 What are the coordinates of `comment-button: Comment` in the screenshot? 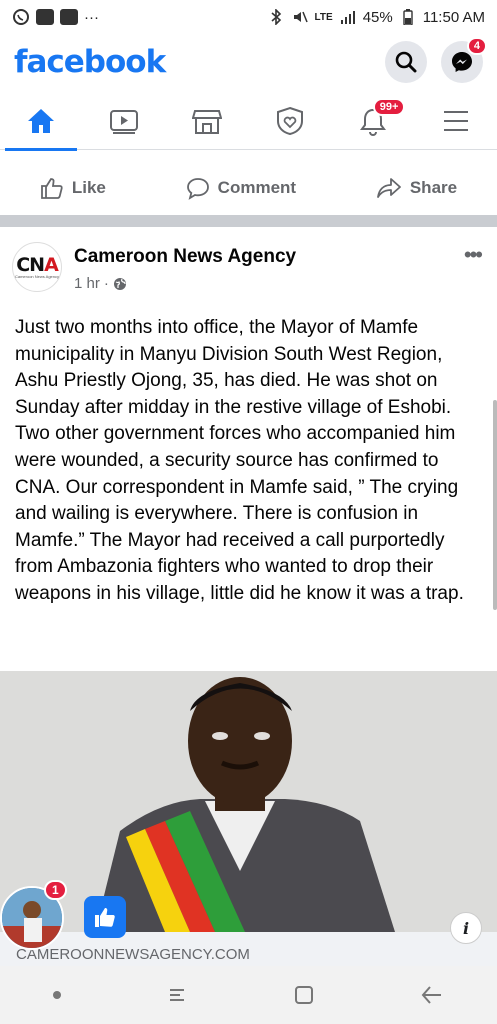 It's located at (241, 188).